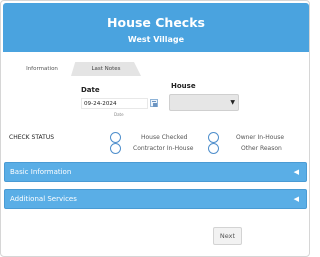 This screenshot has height=257, width=320. I want to click on tab-information: Information, so click(42, 69).